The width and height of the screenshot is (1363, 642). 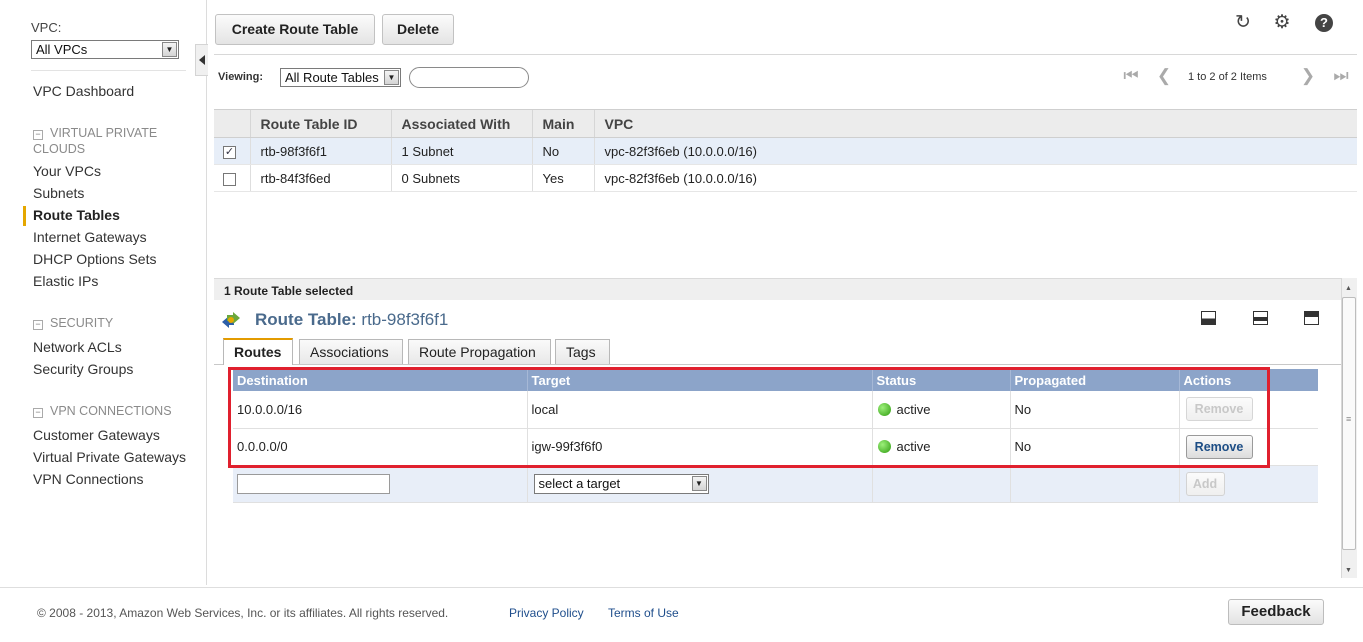 What do you see at coordinates (88, 479) in the screenshot?
I see `sidebar-item-vpn-connections: VPN Connections` at bounding box center [88, 479].